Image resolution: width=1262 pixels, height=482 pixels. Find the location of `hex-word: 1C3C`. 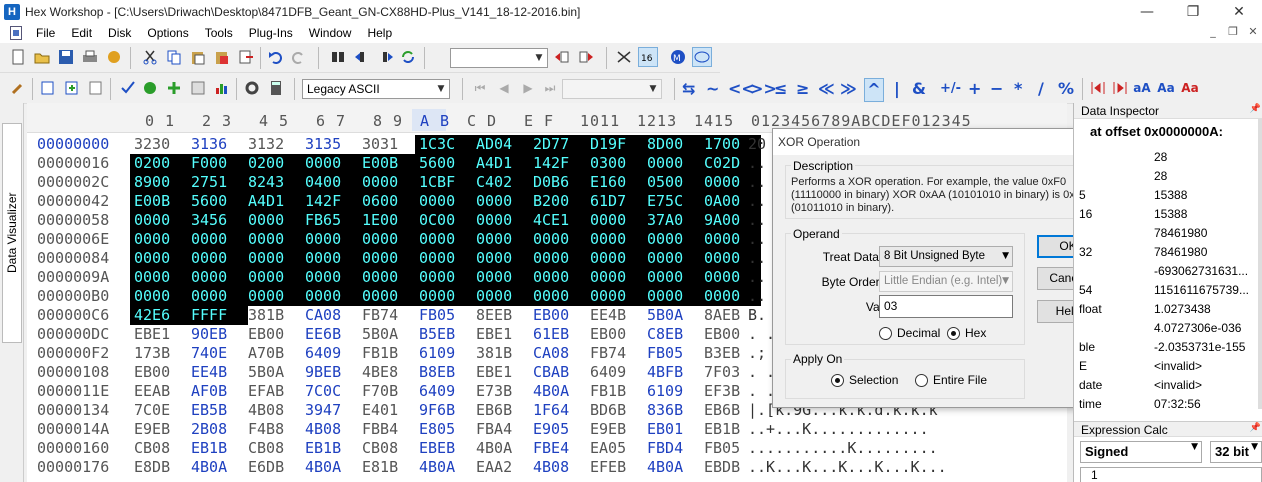

hex-word: 1C3C is located at coordinates (447, 144).